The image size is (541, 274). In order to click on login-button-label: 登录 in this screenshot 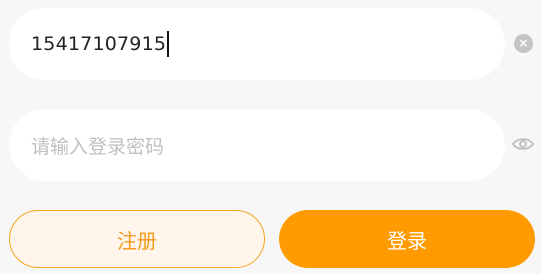, I will do `click(407, 240)`.